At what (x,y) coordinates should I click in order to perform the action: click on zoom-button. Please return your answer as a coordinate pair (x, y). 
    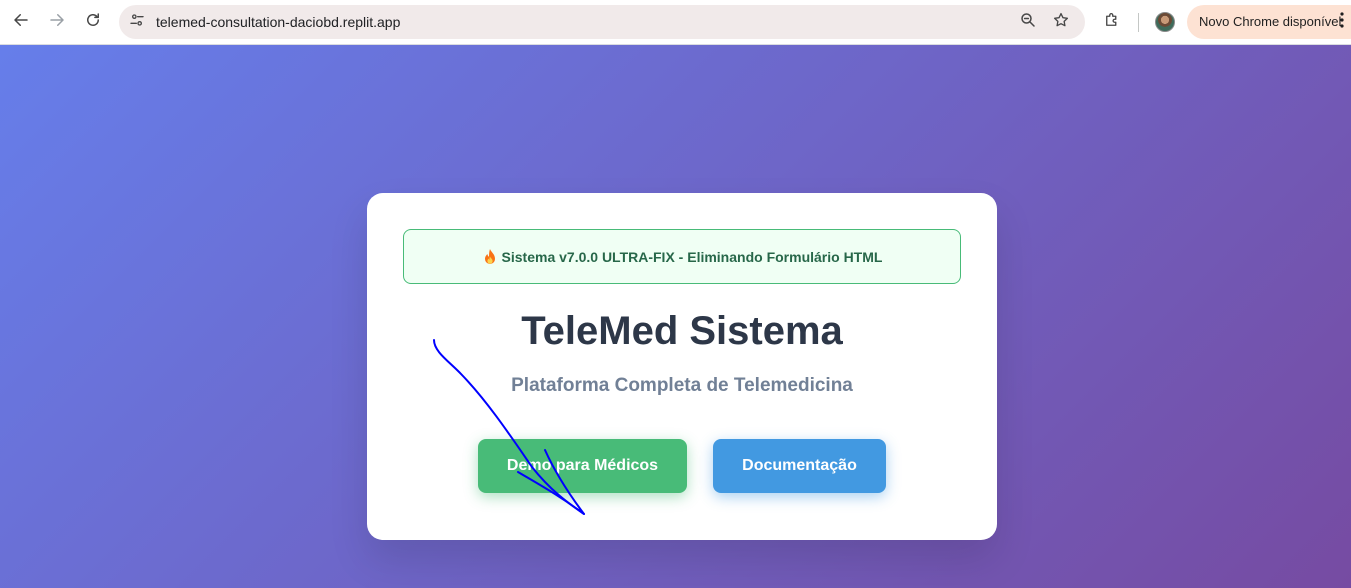
    Looking at the image, I should click on (1028, 22).